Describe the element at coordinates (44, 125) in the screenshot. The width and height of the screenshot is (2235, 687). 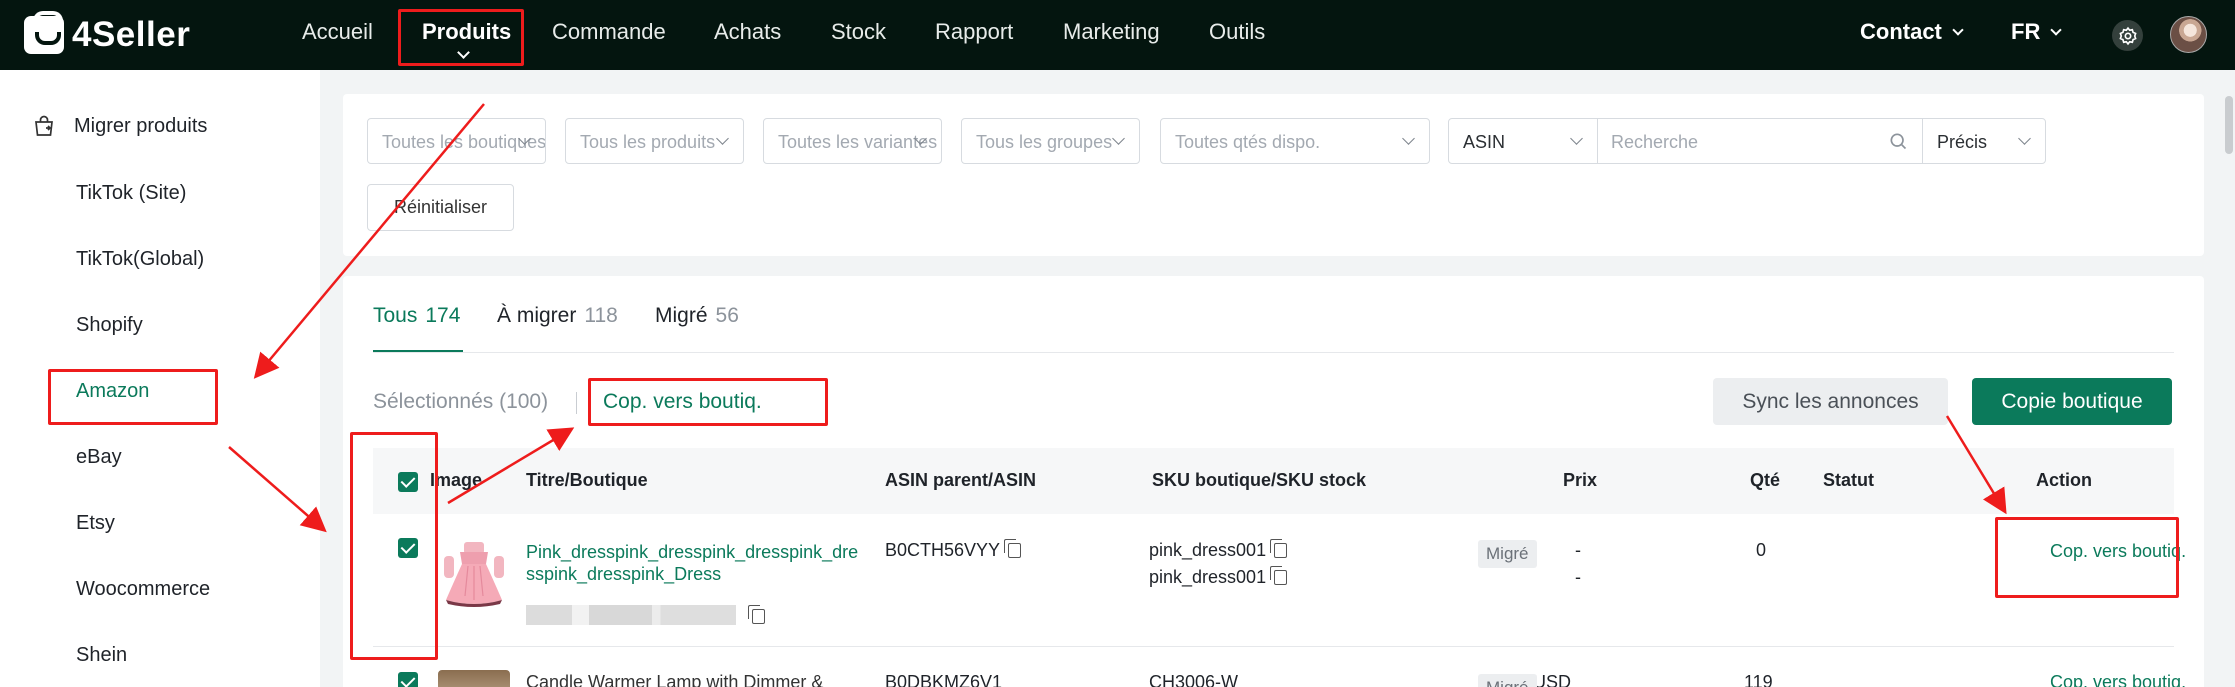
I see `migrate-bag-icon` at that location.